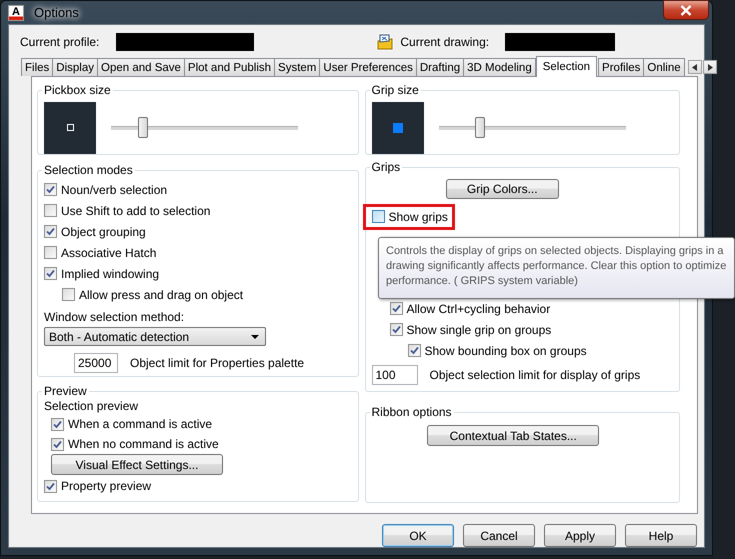 The width and height of the screenshot is (735, 559). I want to click on checkbox-label: Use Shift to add to selection, so click(135, 211).